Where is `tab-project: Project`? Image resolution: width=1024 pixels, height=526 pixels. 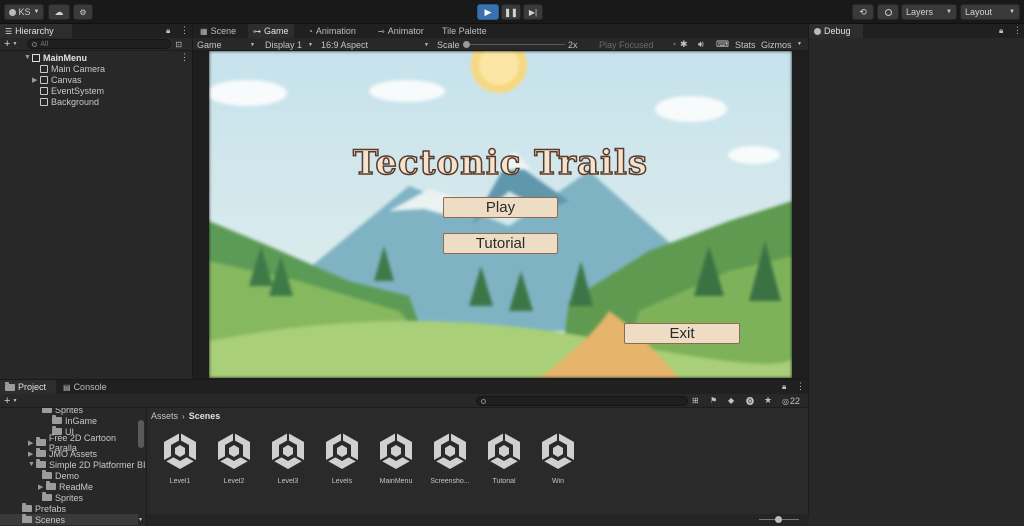
tab-project: Project is located at coordinates (28, 387).